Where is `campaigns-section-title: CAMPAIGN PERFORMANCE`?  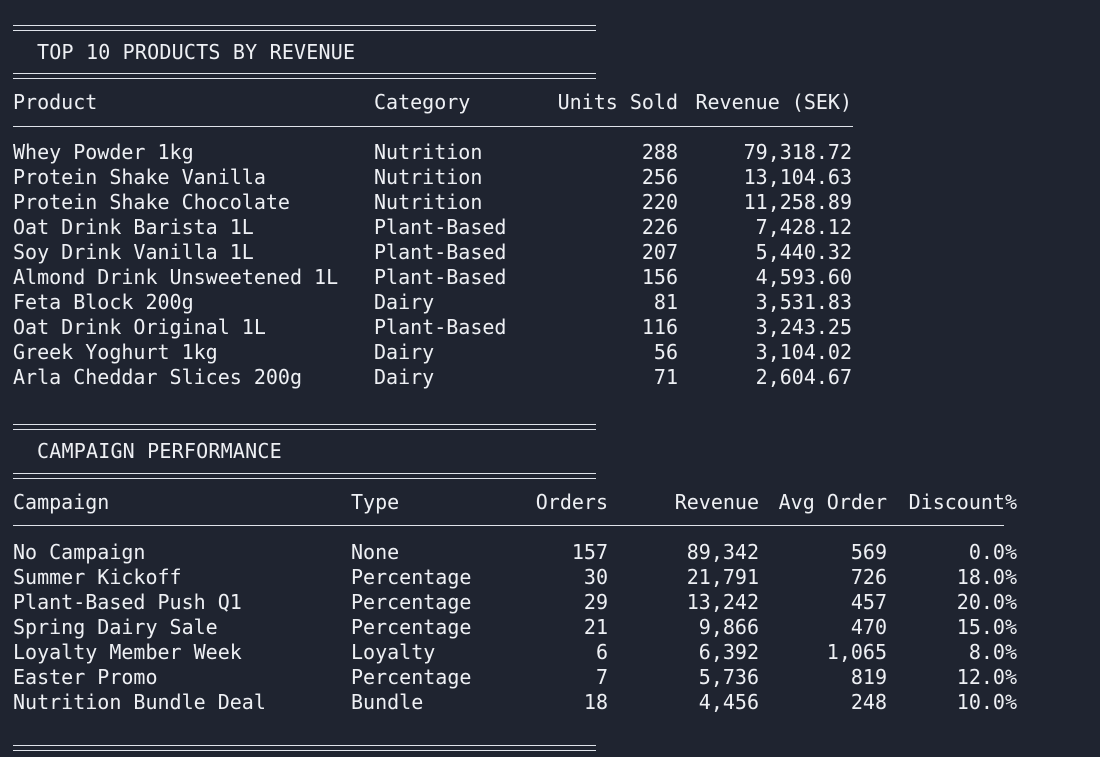
campaigns-section-title: CAMPAIGN PERFORMANCE is located at coordinates (159, 451).